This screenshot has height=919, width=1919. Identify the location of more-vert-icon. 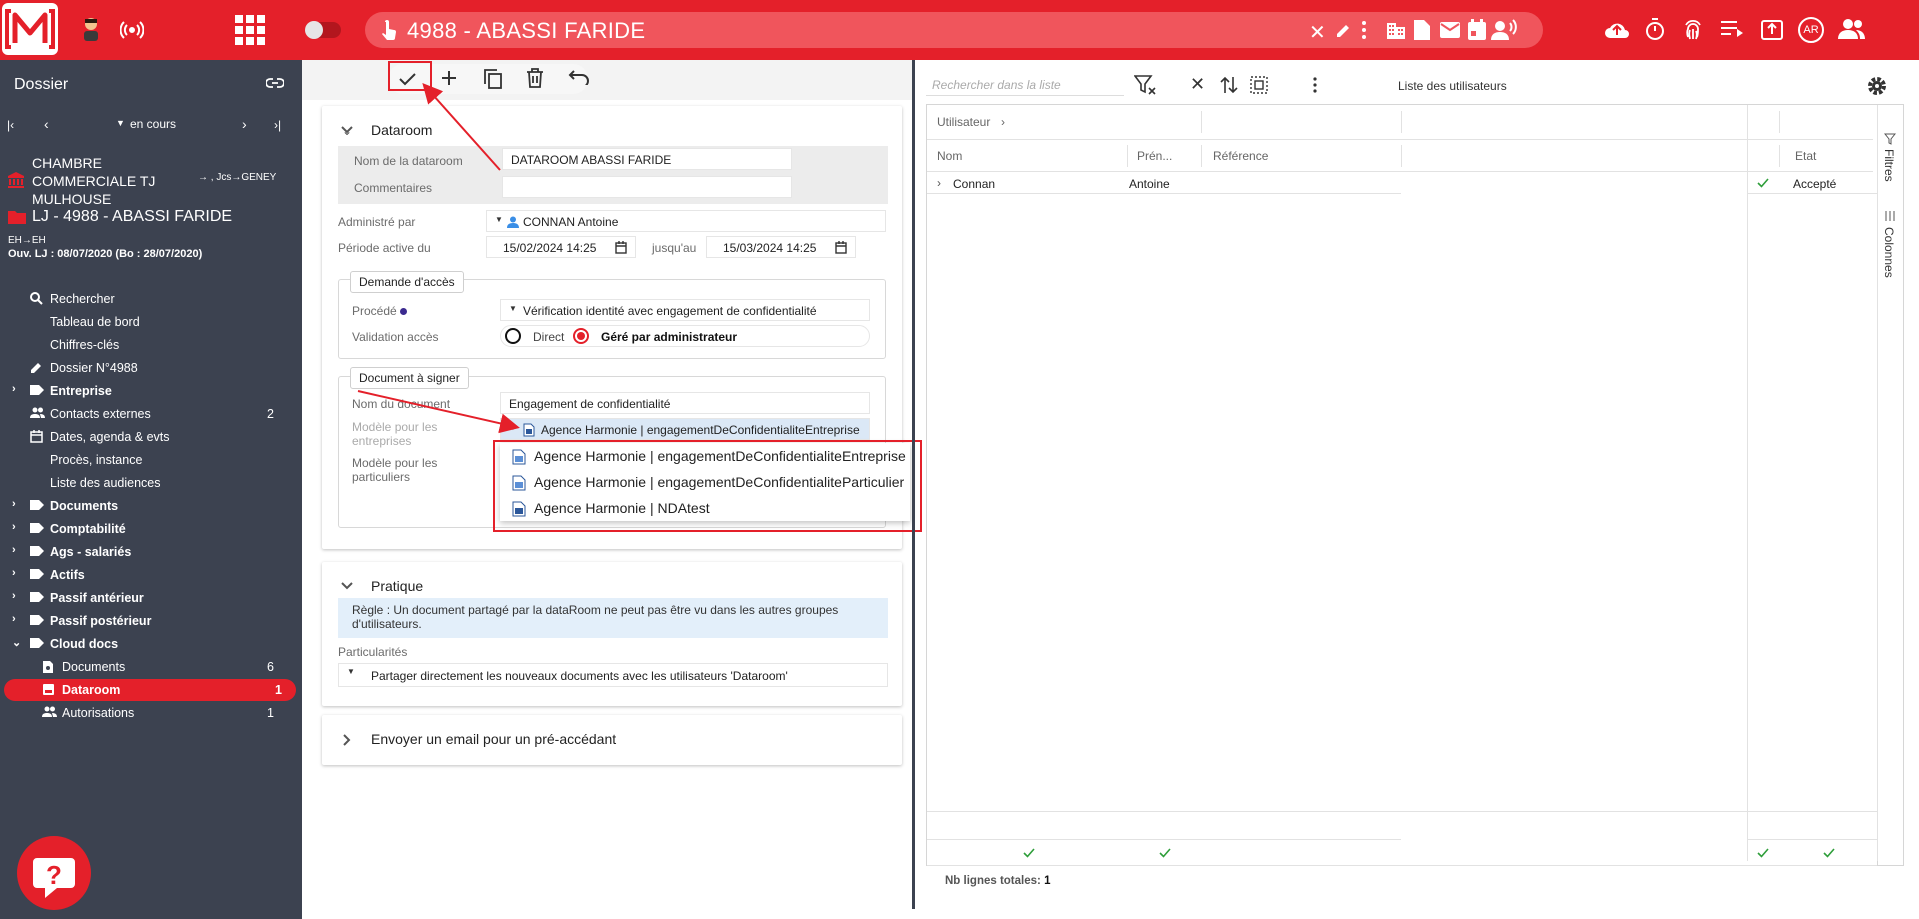
(1315, 85).